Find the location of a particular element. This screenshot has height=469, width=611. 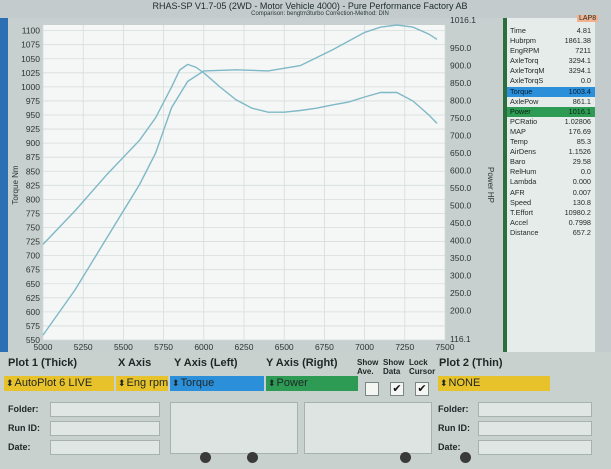

y-left-tick-label: 675 is located at coordinates (33, 270).